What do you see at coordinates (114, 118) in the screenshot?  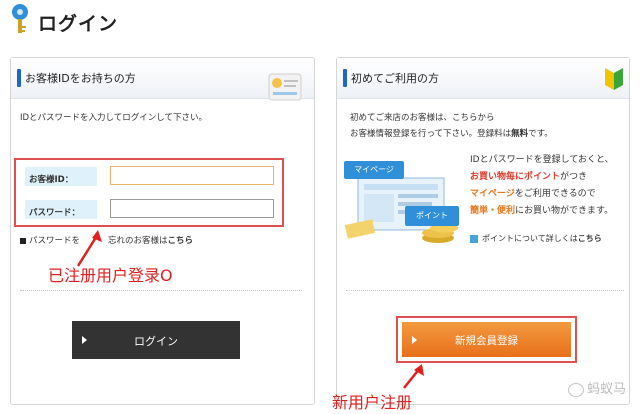 I see `login-instruction: IDとパスワードを入力してログインして下さい。` at bounding box center [114, 118].